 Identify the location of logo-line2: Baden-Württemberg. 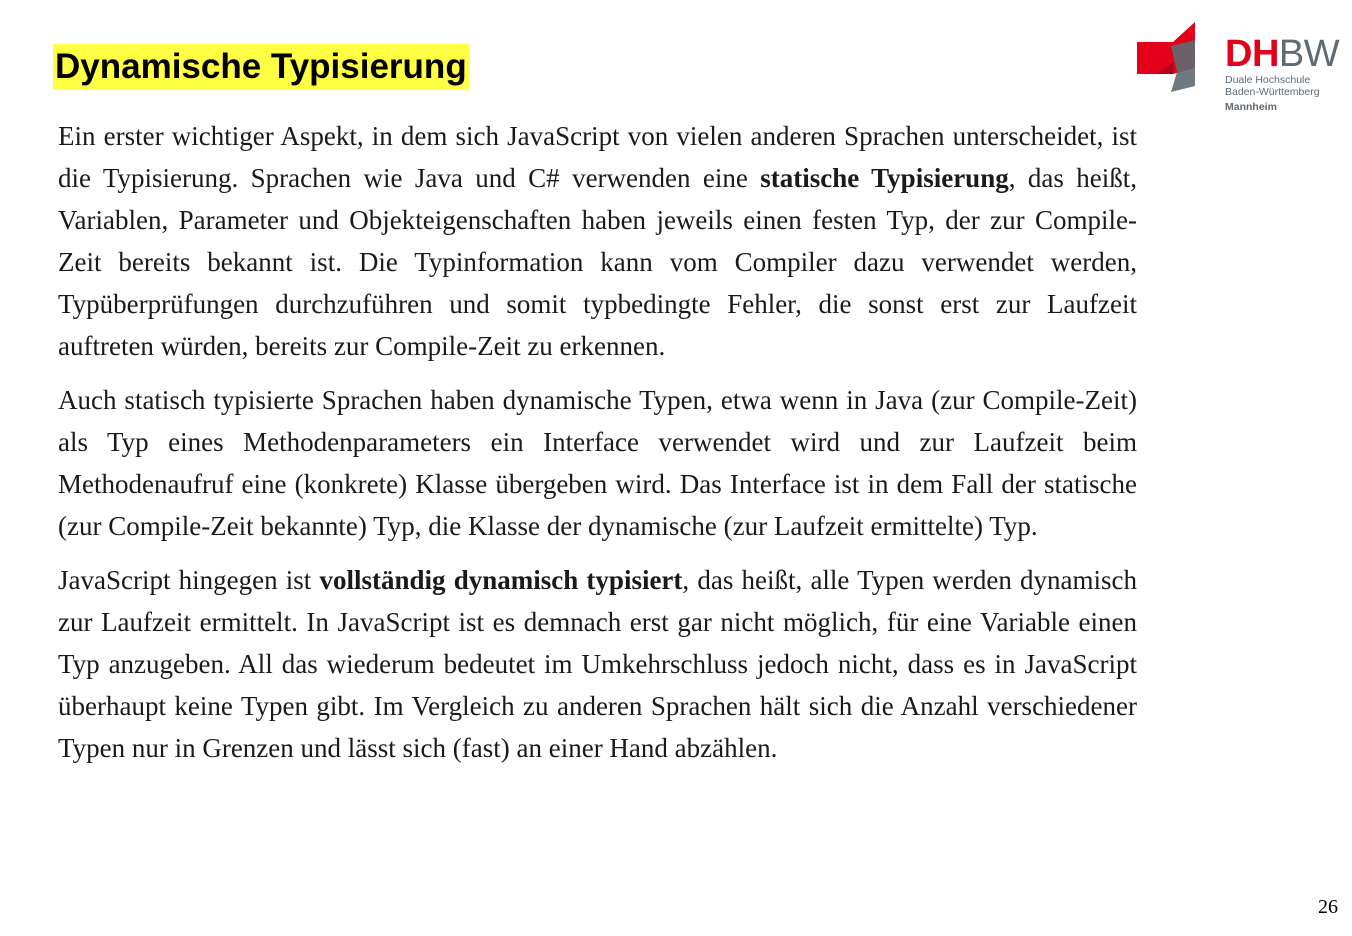
(1272, 92).